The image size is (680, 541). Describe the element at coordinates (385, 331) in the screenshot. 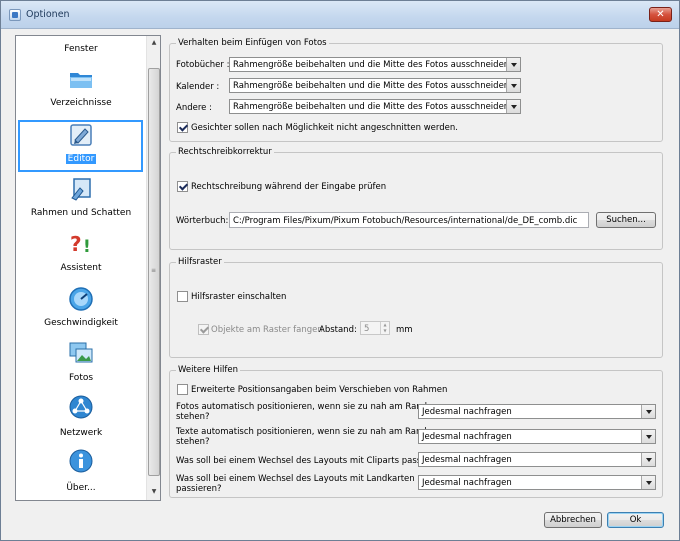

I see `spin-down-icon: ▼` at that location.